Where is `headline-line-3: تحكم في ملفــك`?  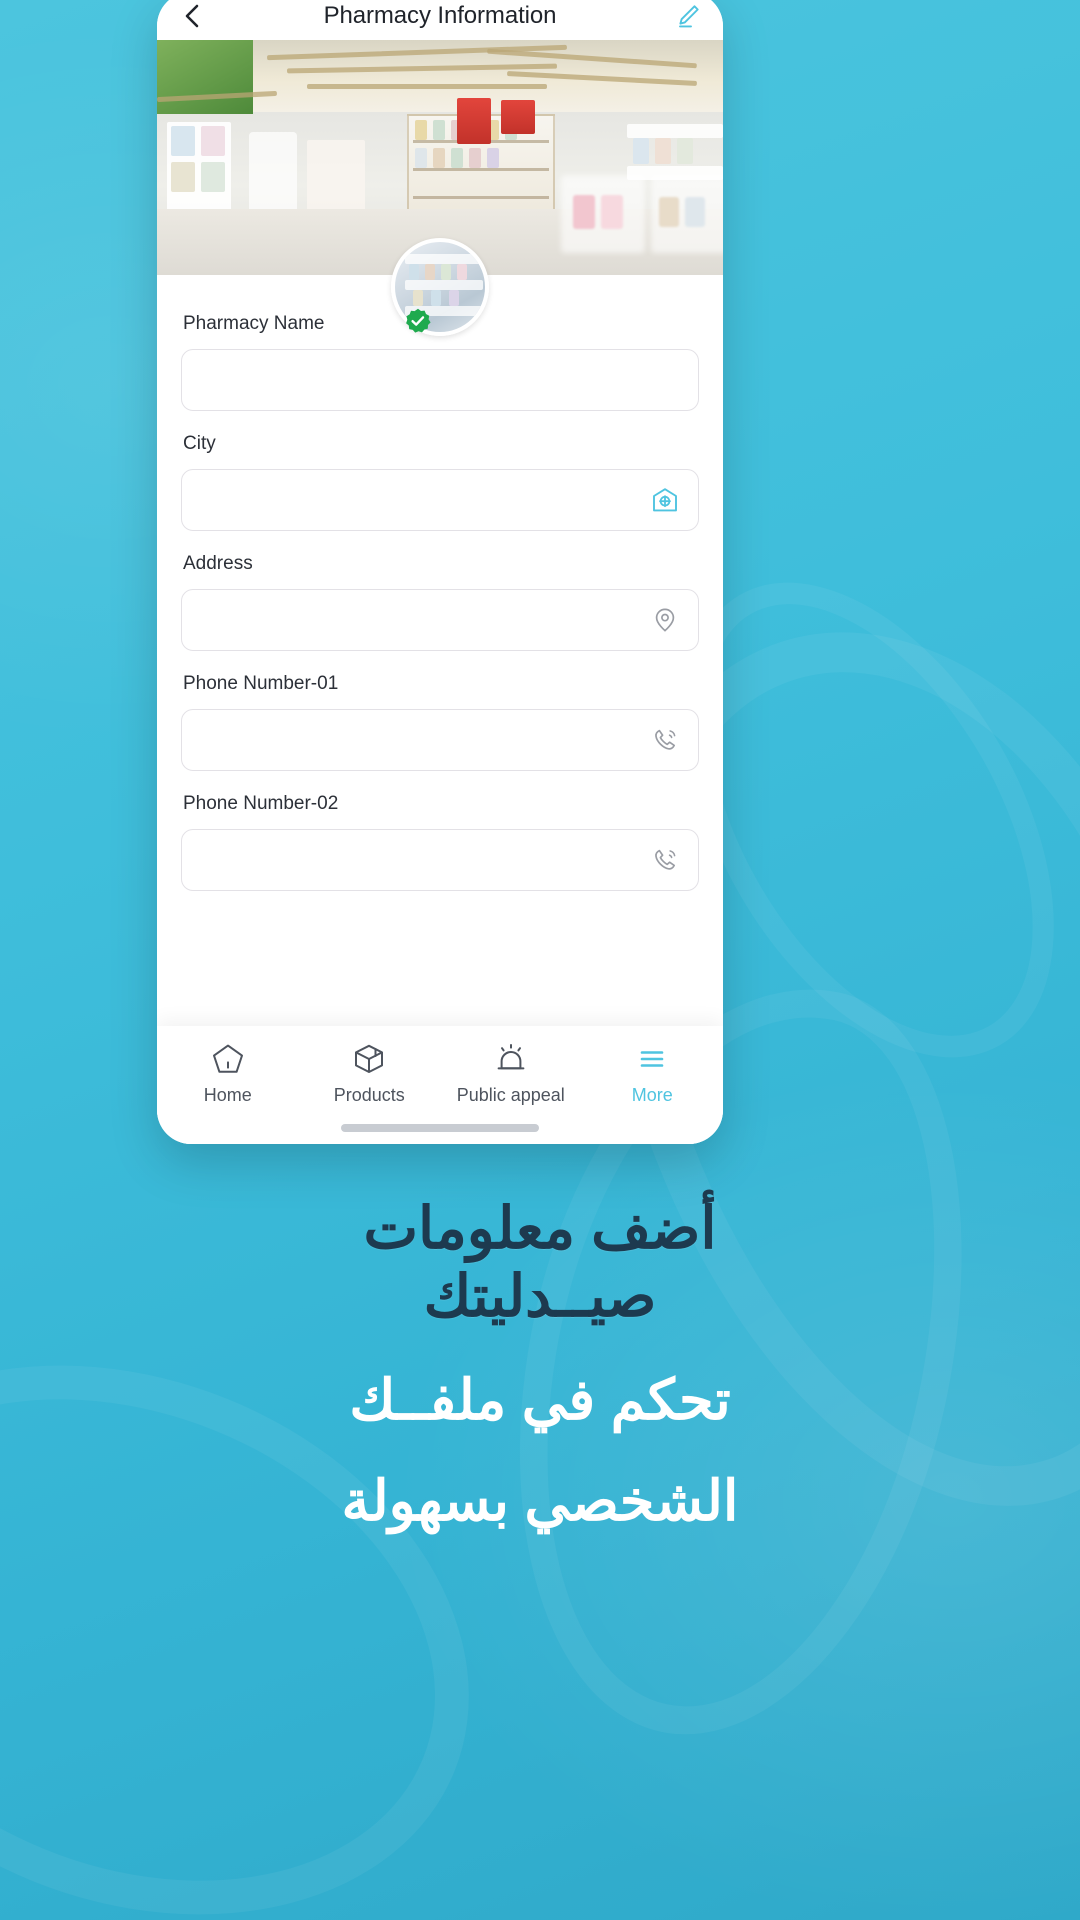
headline-line-3: تحكم في ملفــك is located at coordinates (540, 1399).